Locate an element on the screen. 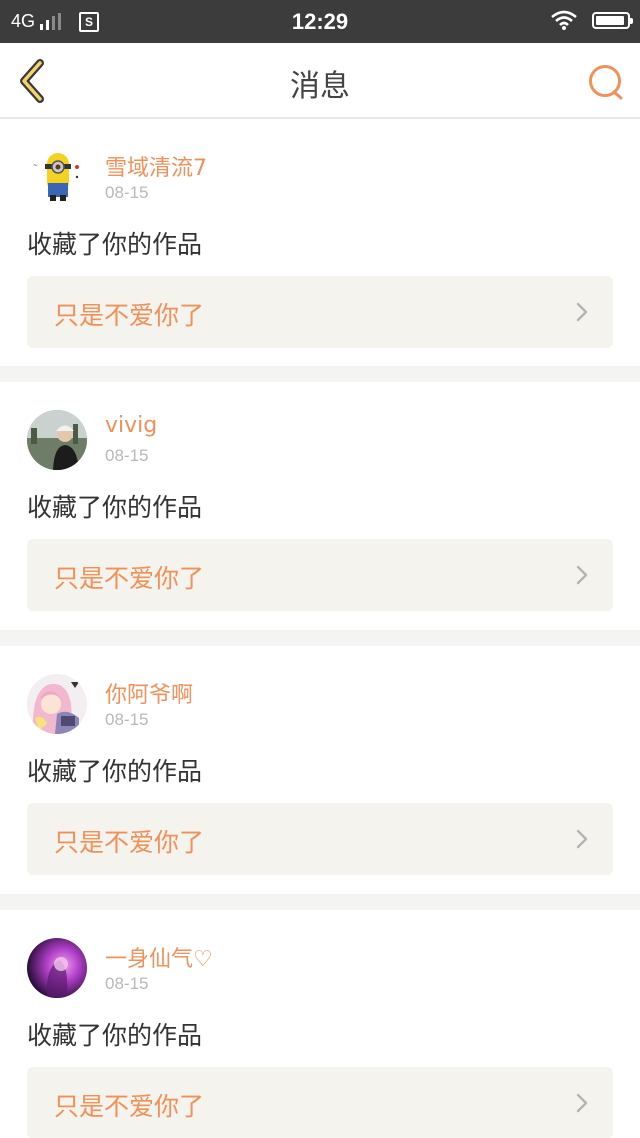 This screenshot has height=1138, width=640. status-bar: 4G S 12:29 is located at coordinates (320, 21).